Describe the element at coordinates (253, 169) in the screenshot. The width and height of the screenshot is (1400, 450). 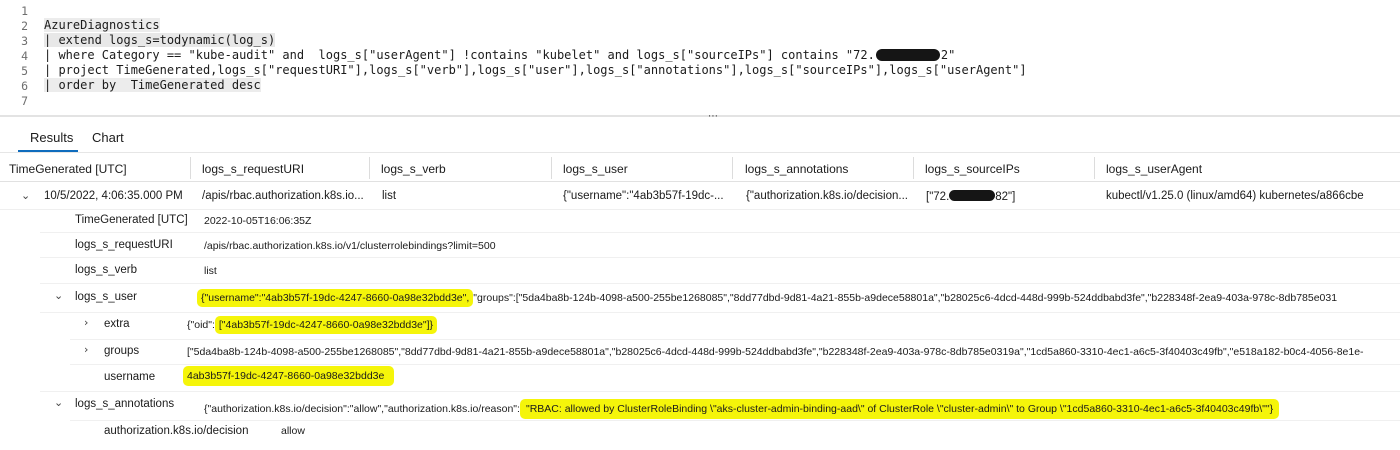
I see `column-header-requesturi: logs_s_requestURI` at that location.